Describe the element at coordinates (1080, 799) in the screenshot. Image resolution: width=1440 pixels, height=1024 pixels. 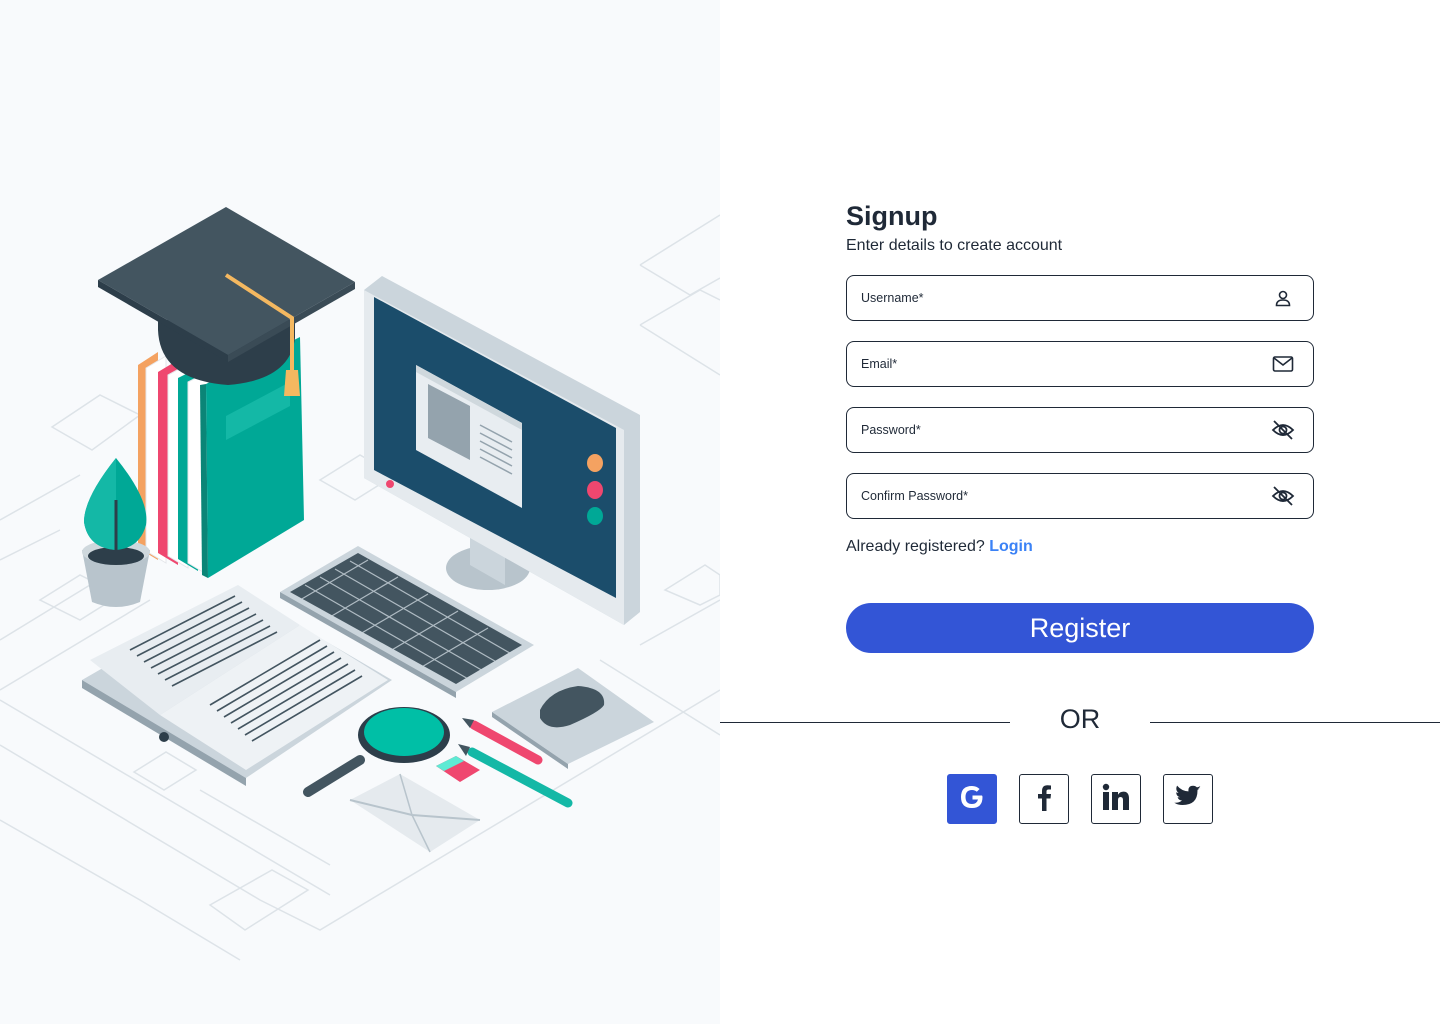
I see `social-login-group` at that location.